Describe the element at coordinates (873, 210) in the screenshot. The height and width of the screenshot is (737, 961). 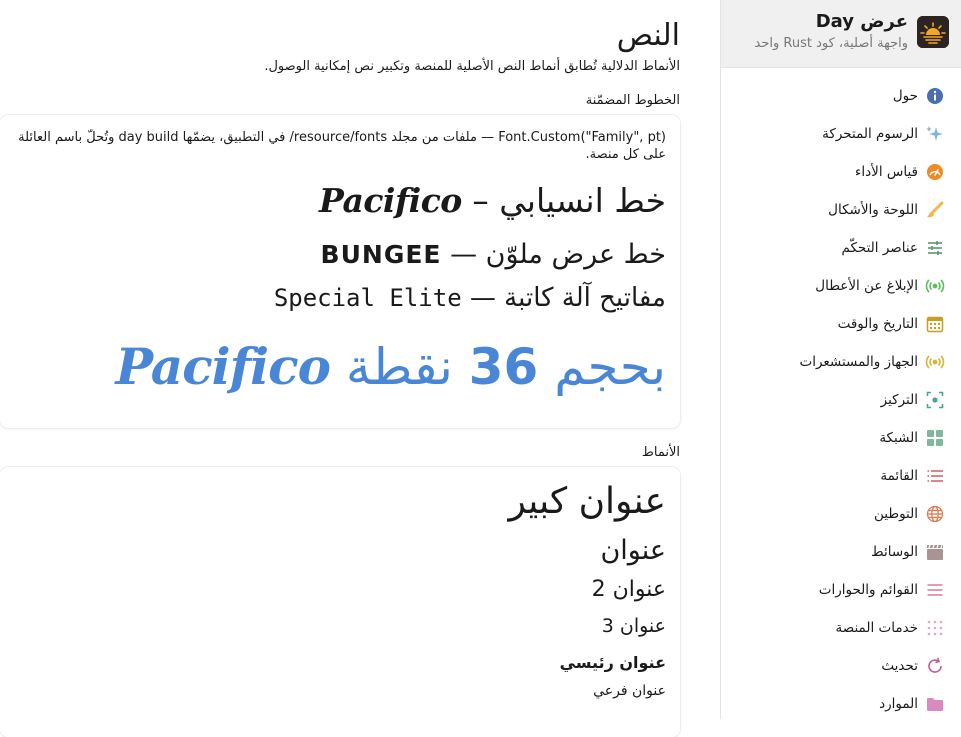
I see `sidebar-item-label: اللوحة والأشكال` at that location.